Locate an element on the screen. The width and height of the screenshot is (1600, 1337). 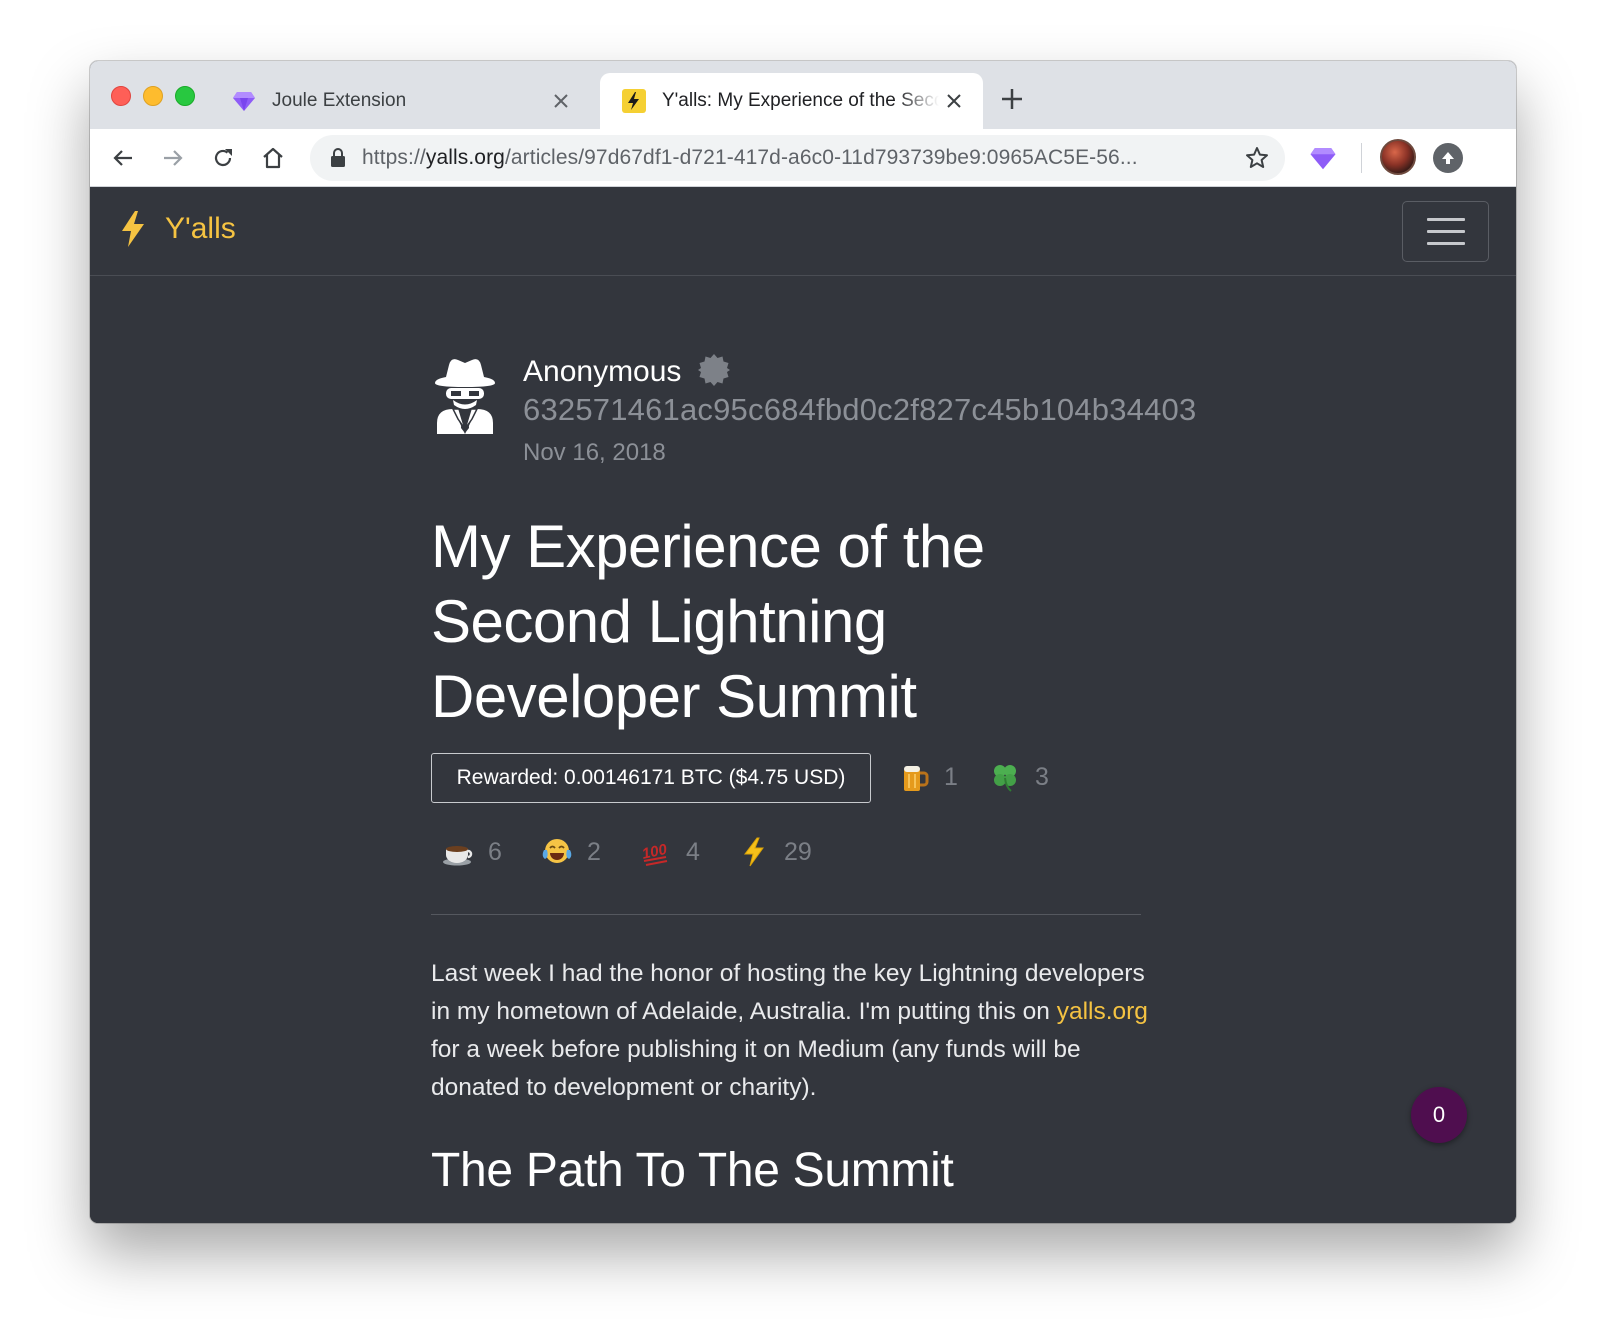
reload-button is located at coordinates (223, 158).